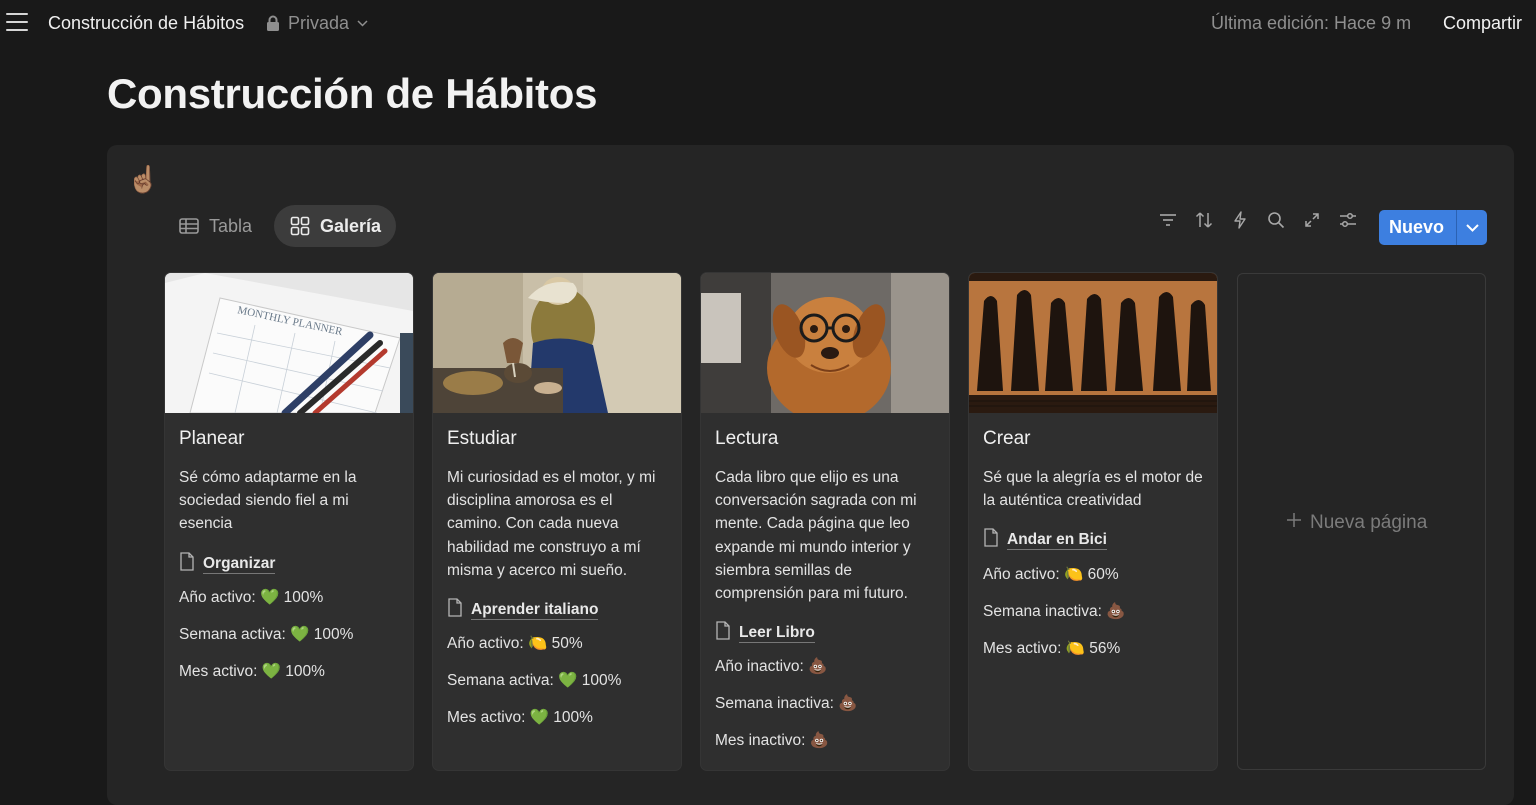  I want to click on pointing-hand-icon: ☝🏽, so click(143, 179).